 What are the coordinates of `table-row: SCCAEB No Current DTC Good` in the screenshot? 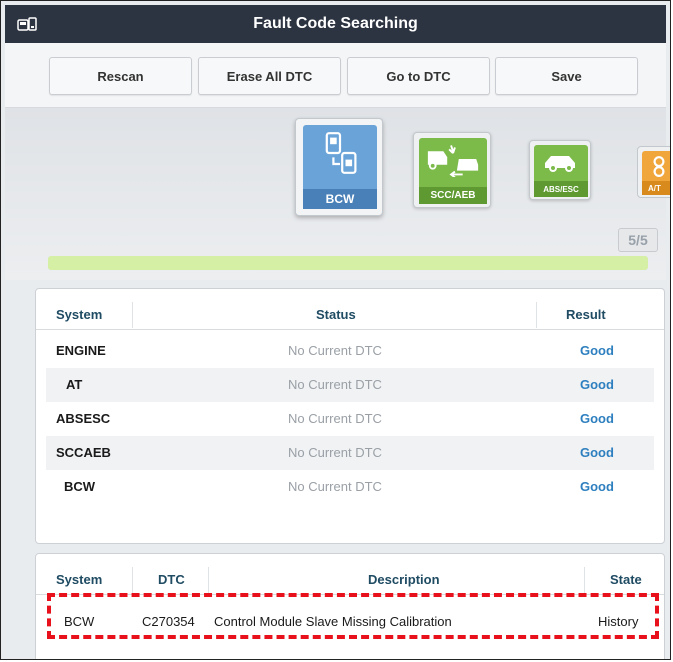 It's located at (350, 453).